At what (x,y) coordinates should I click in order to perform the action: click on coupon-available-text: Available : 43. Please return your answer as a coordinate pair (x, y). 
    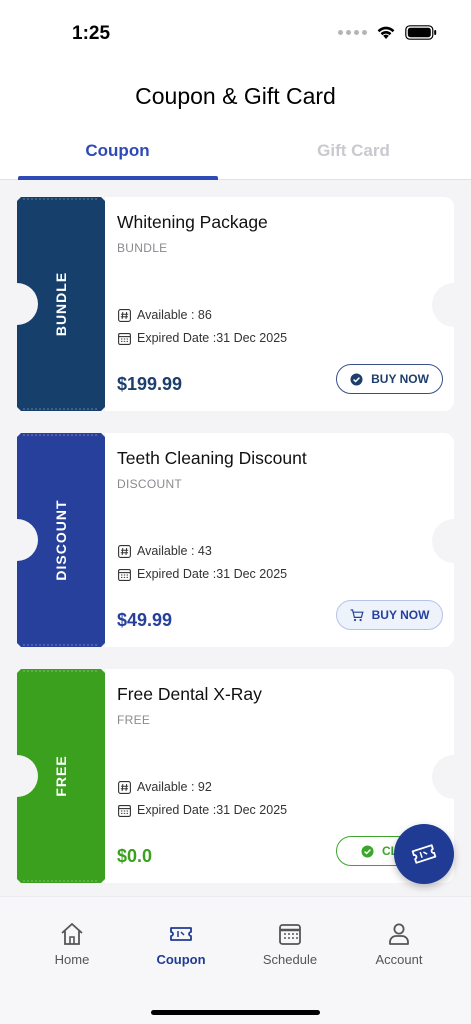
    Looking at the image, I should click on (174, 551).